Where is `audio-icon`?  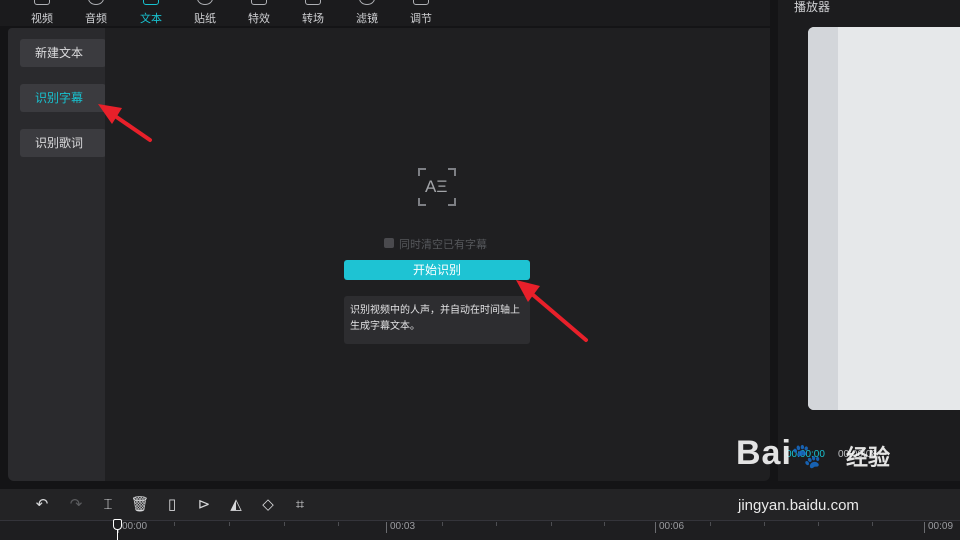
audio-icon is located at coordinates (96, 2).